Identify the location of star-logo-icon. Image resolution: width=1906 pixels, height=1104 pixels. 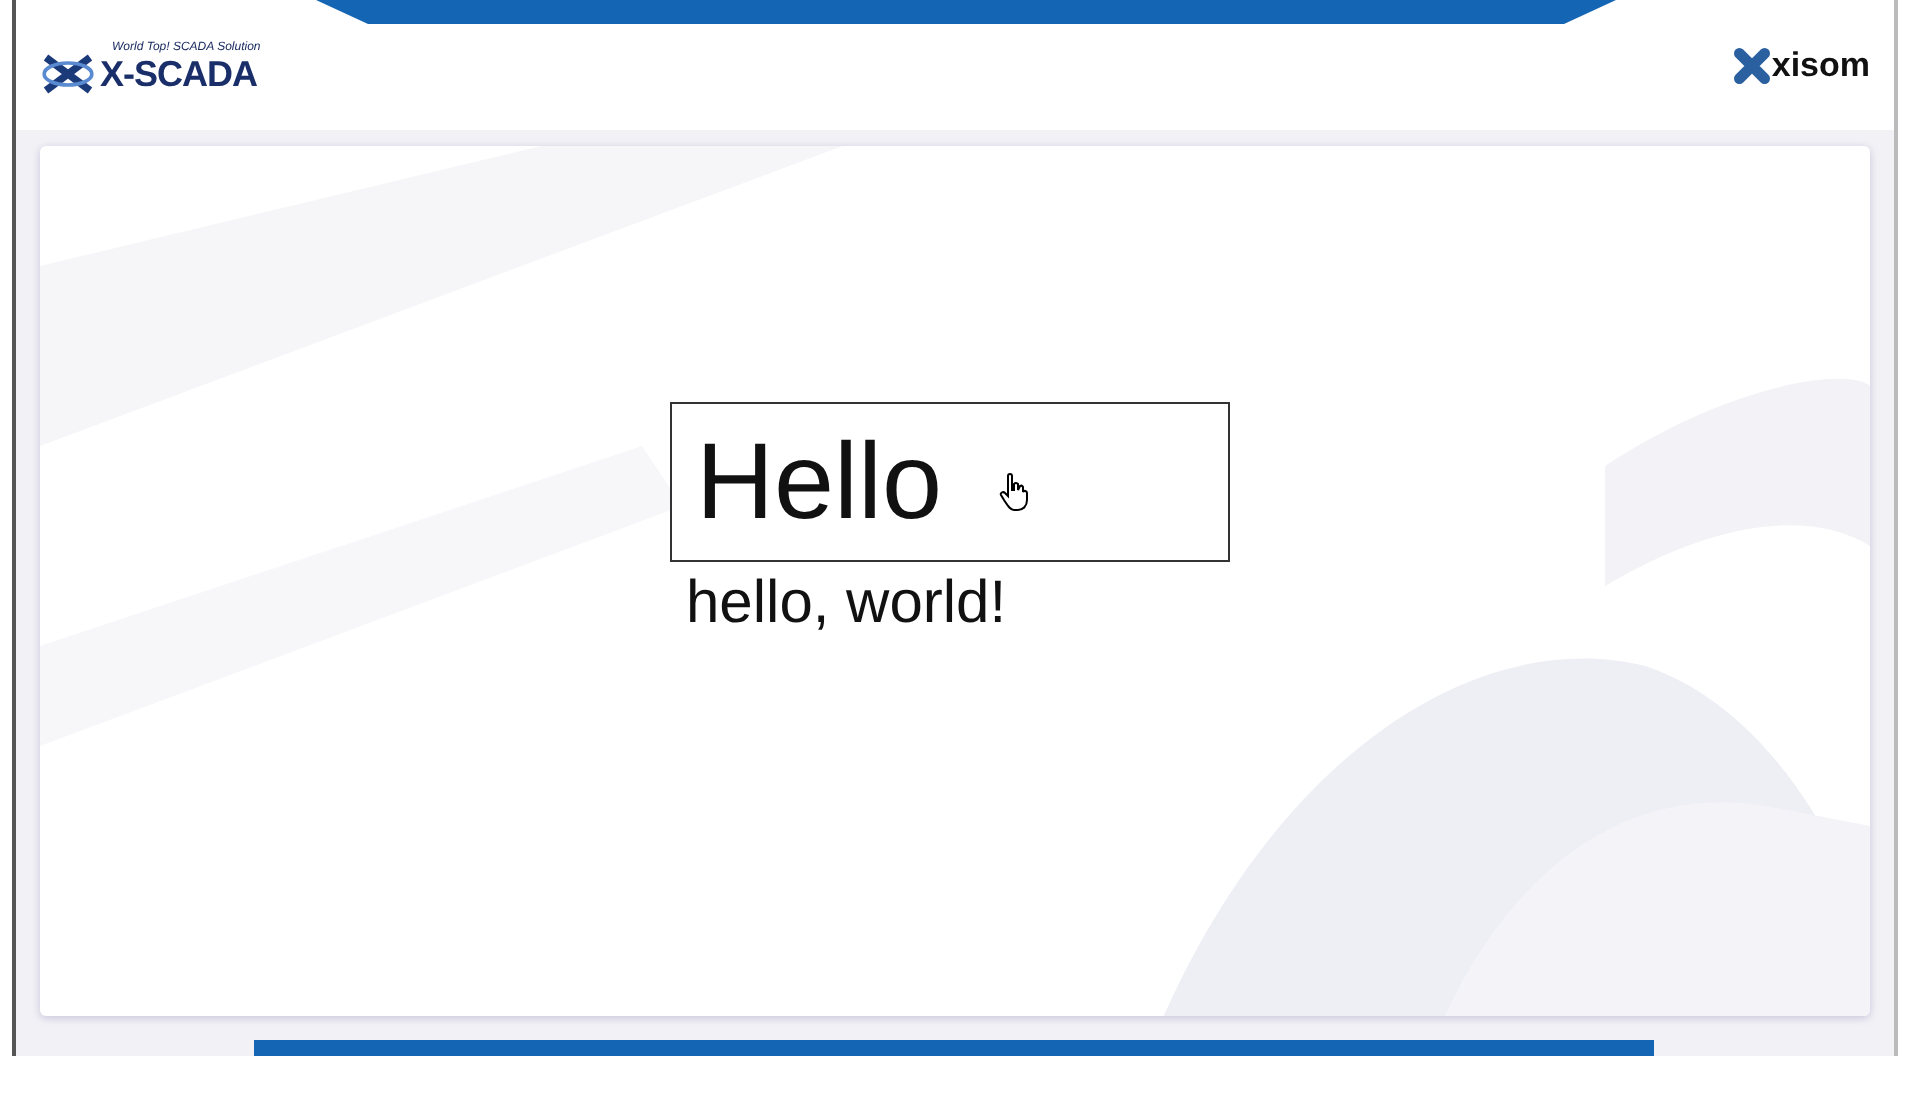
(68, 74).